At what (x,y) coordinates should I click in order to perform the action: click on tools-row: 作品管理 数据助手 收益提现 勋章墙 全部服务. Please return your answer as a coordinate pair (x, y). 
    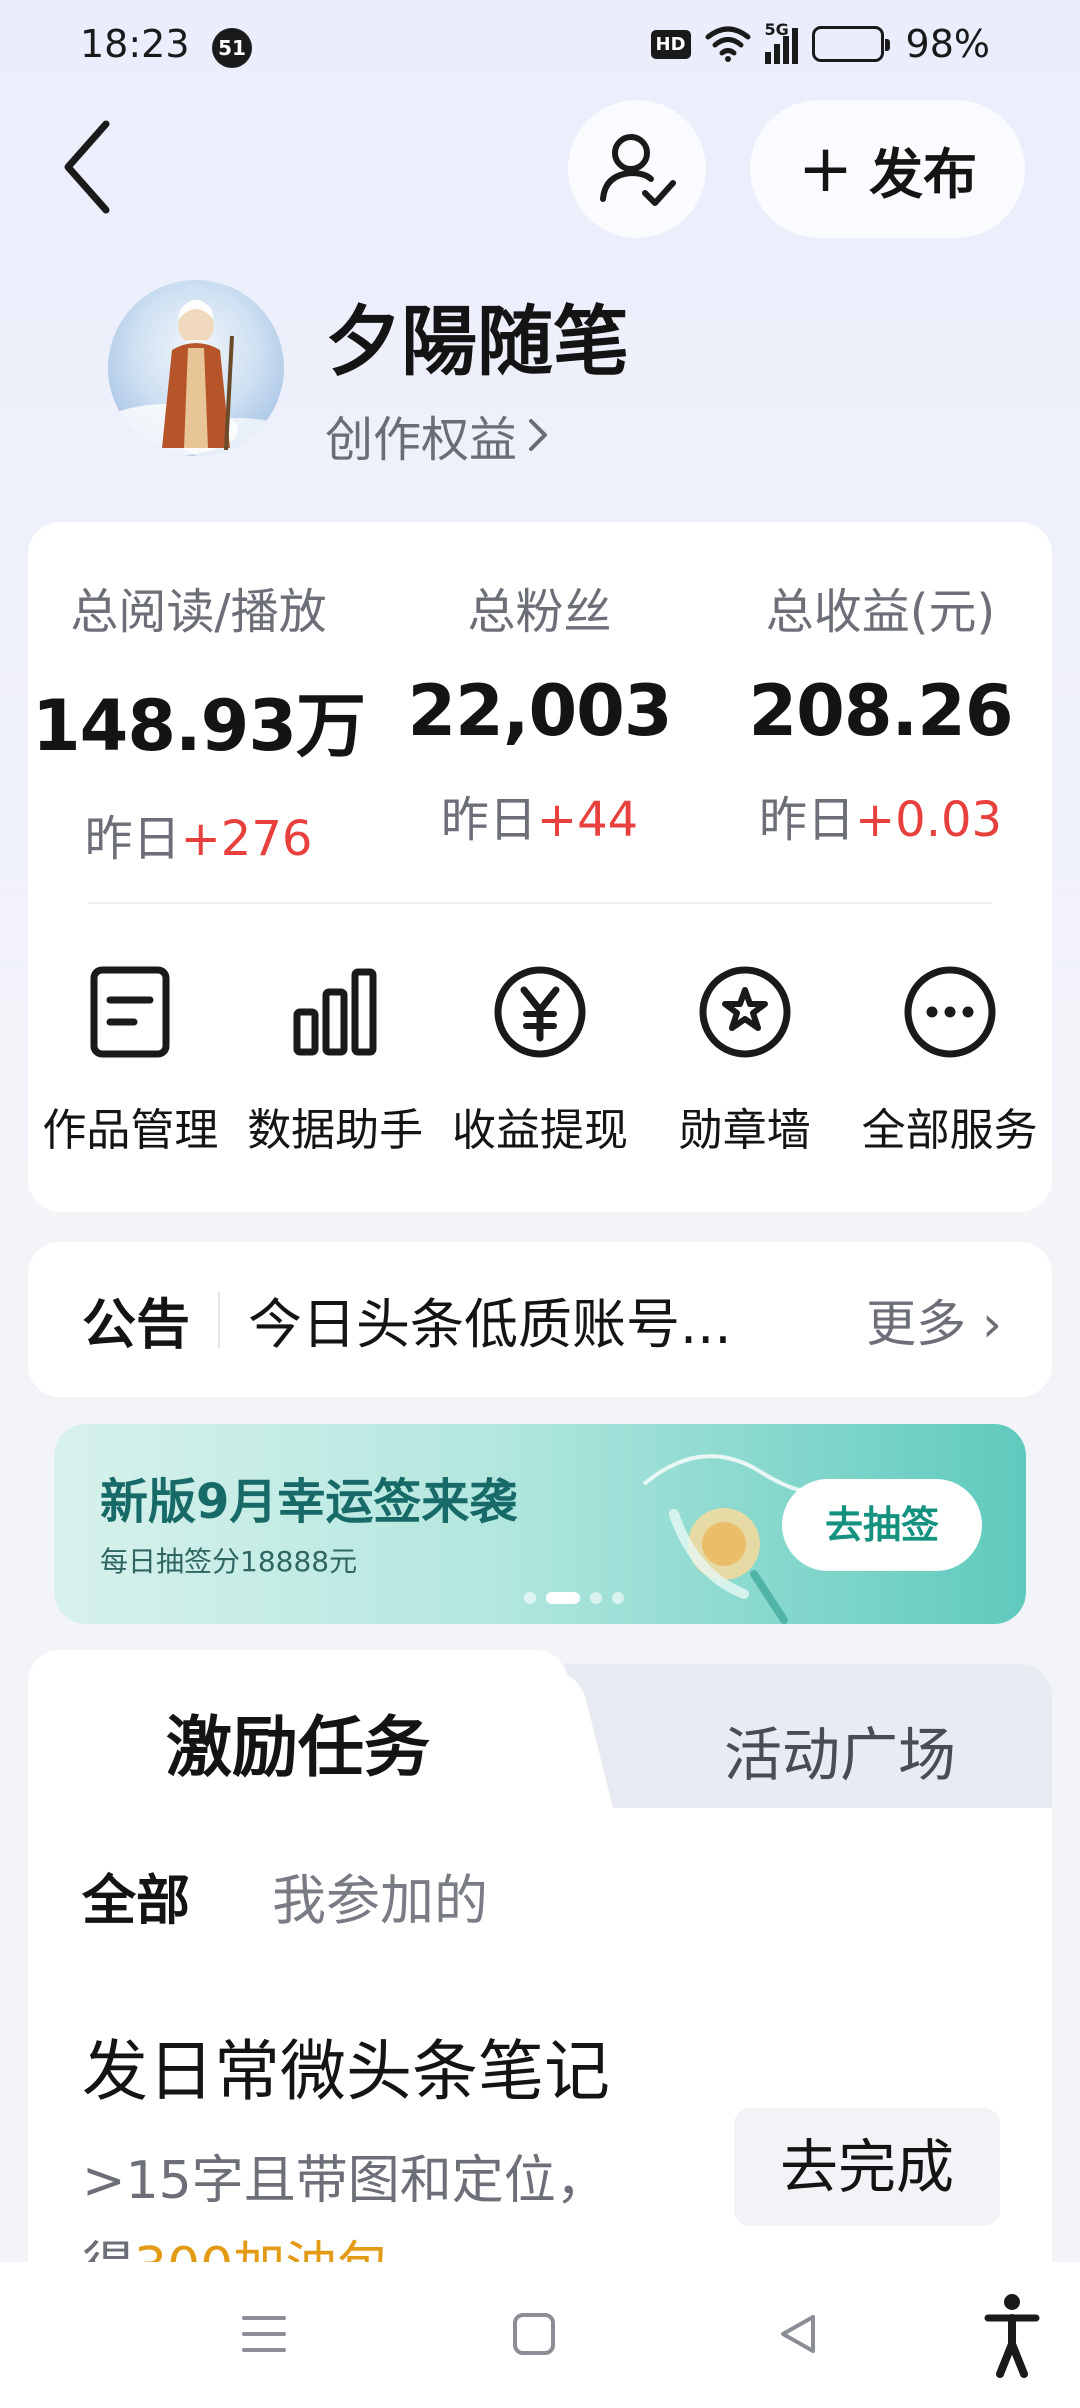
    Looking at the image, I should click on (540, 1060).